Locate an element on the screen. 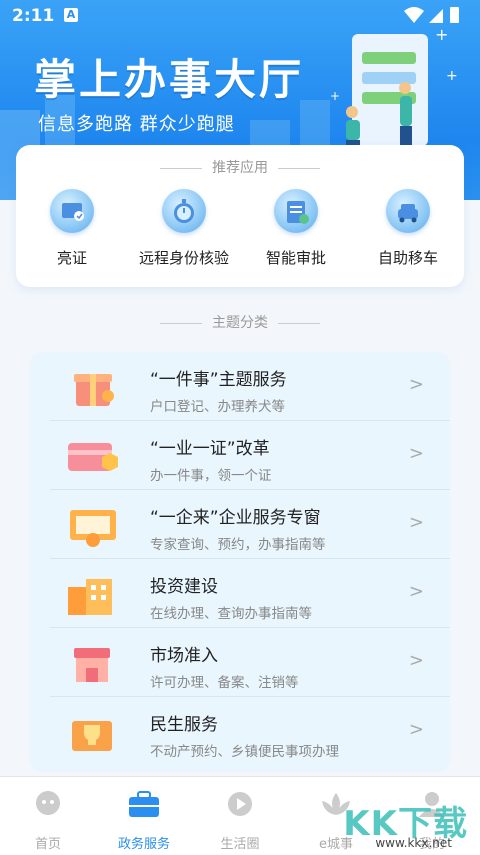 The width and height of the screenshot is (480, 855). app-self-move-car: 自助移车 is located at coordinates (408, 228).